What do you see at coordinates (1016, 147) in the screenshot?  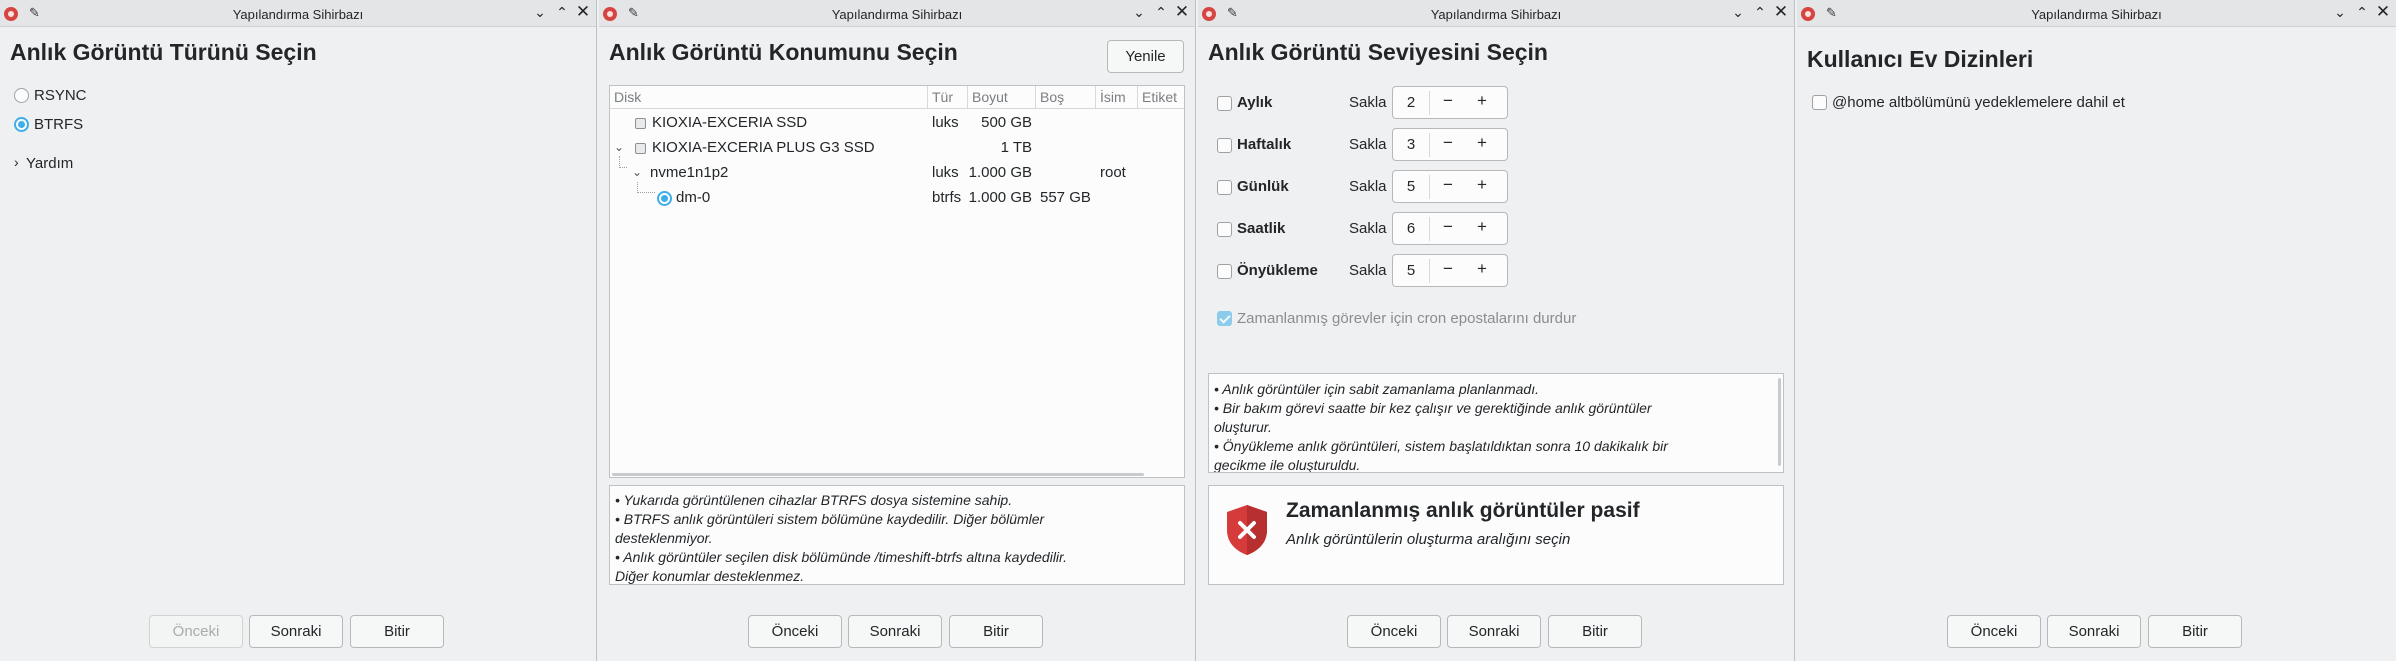 I see `size-cell: 1 TB` at bounding box center [1016, 147].